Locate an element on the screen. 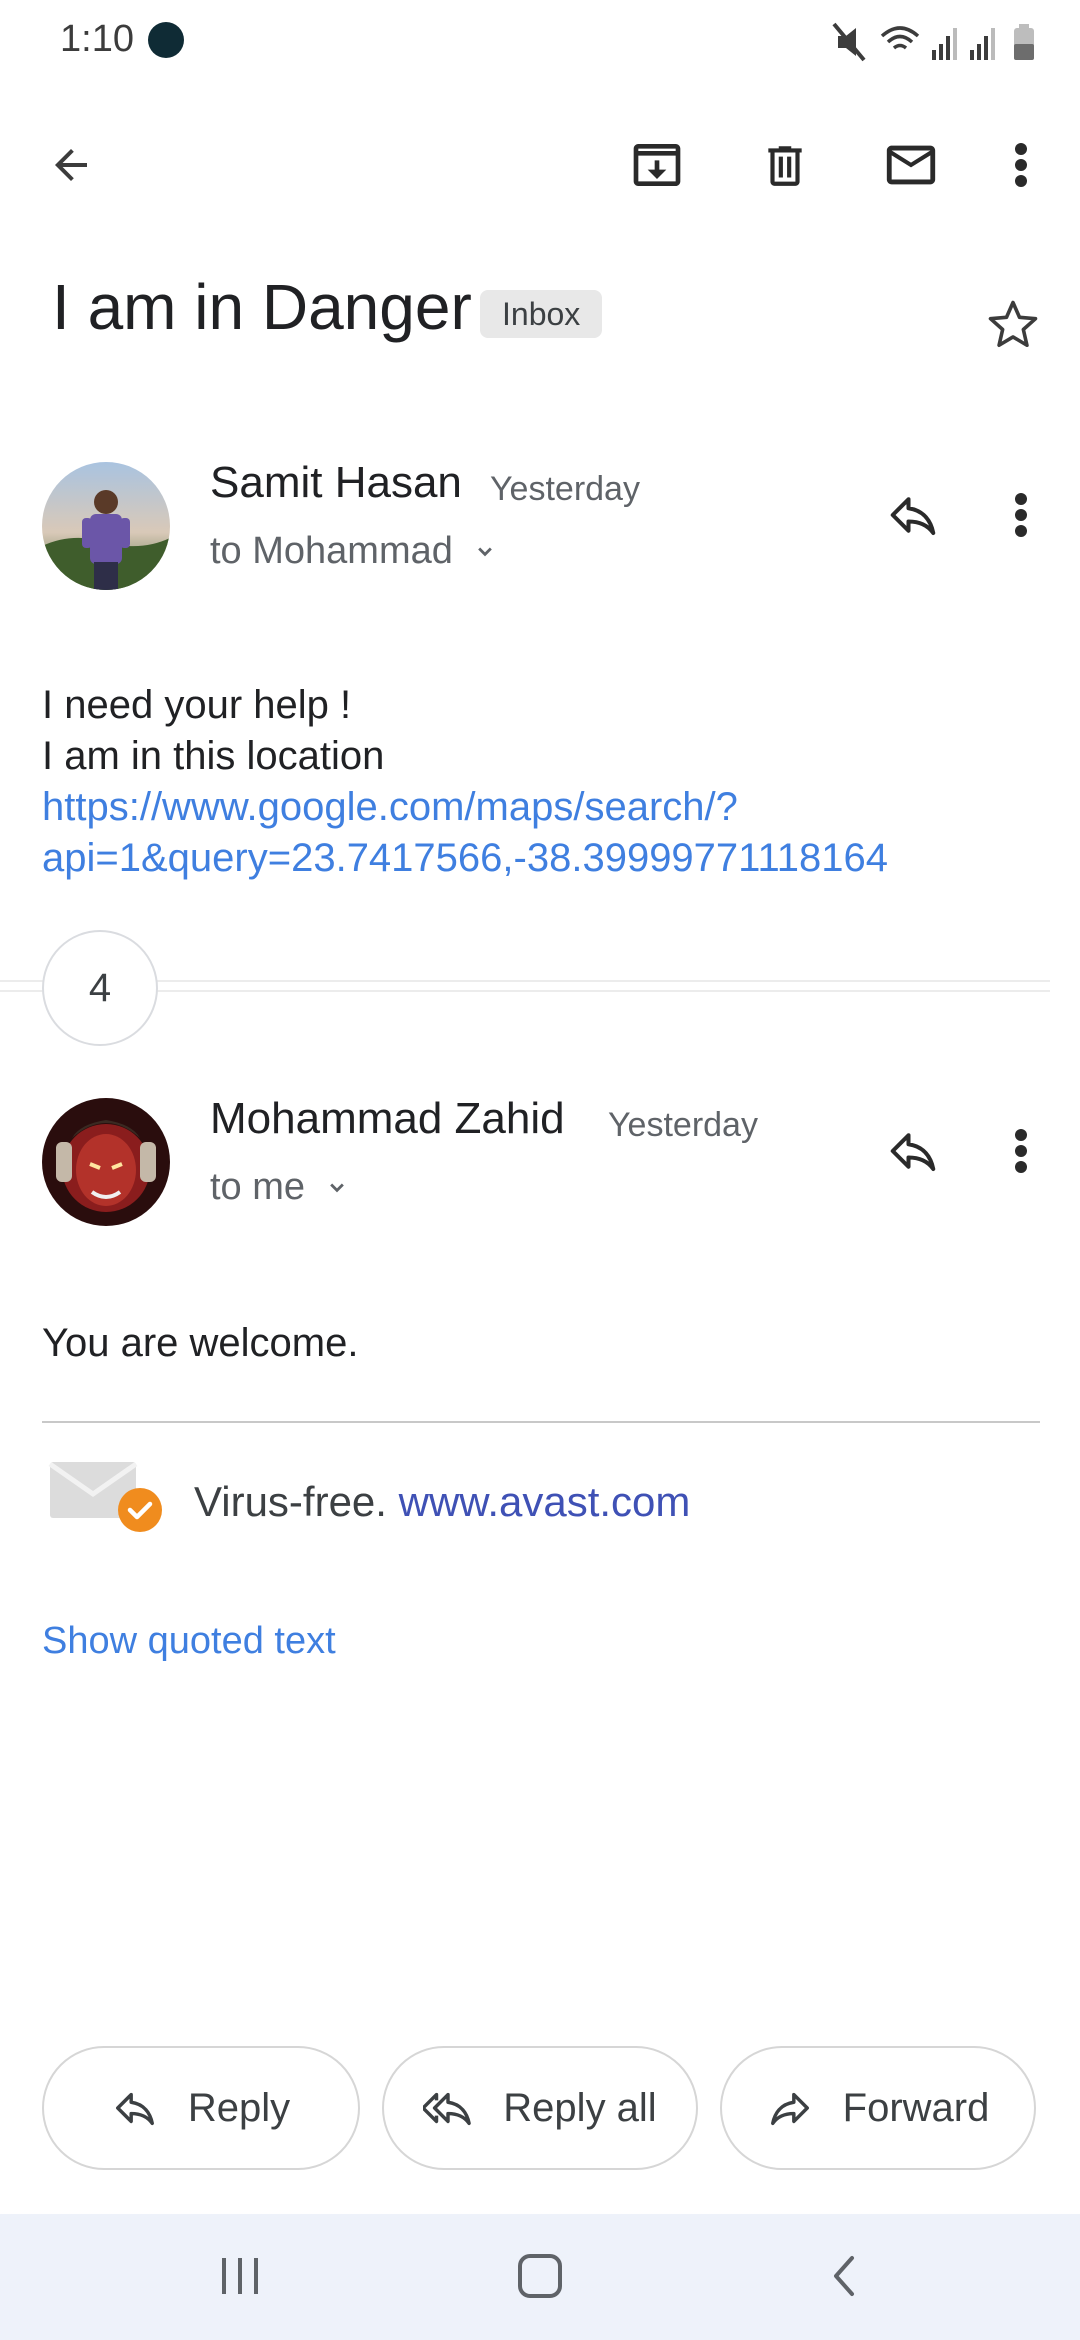  recipient-text: to Mohammad is located at coordinates (331, 551).